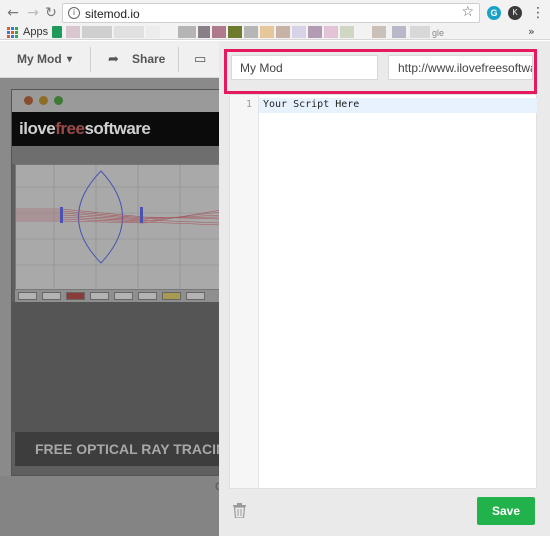  Describe the element at coordinates (33, 13) in the screenshot. I see `forward-icon: →` at that location.